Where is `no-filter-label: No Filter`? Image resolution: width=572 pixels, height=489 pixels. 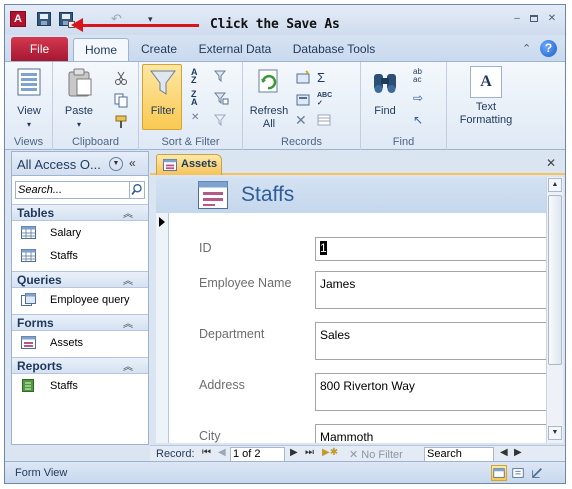 no-filter-label: No Filter is located at coordinates (382, 455).